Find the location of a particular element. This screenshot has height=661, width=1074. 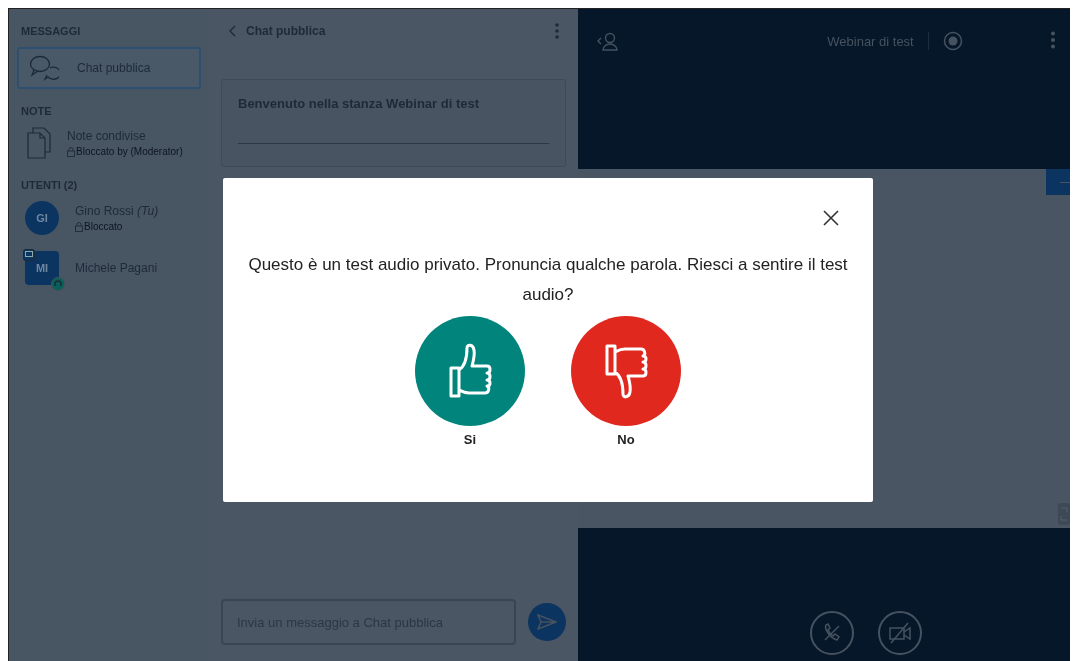

choice-label: Si is located at coordinates (470, 439).